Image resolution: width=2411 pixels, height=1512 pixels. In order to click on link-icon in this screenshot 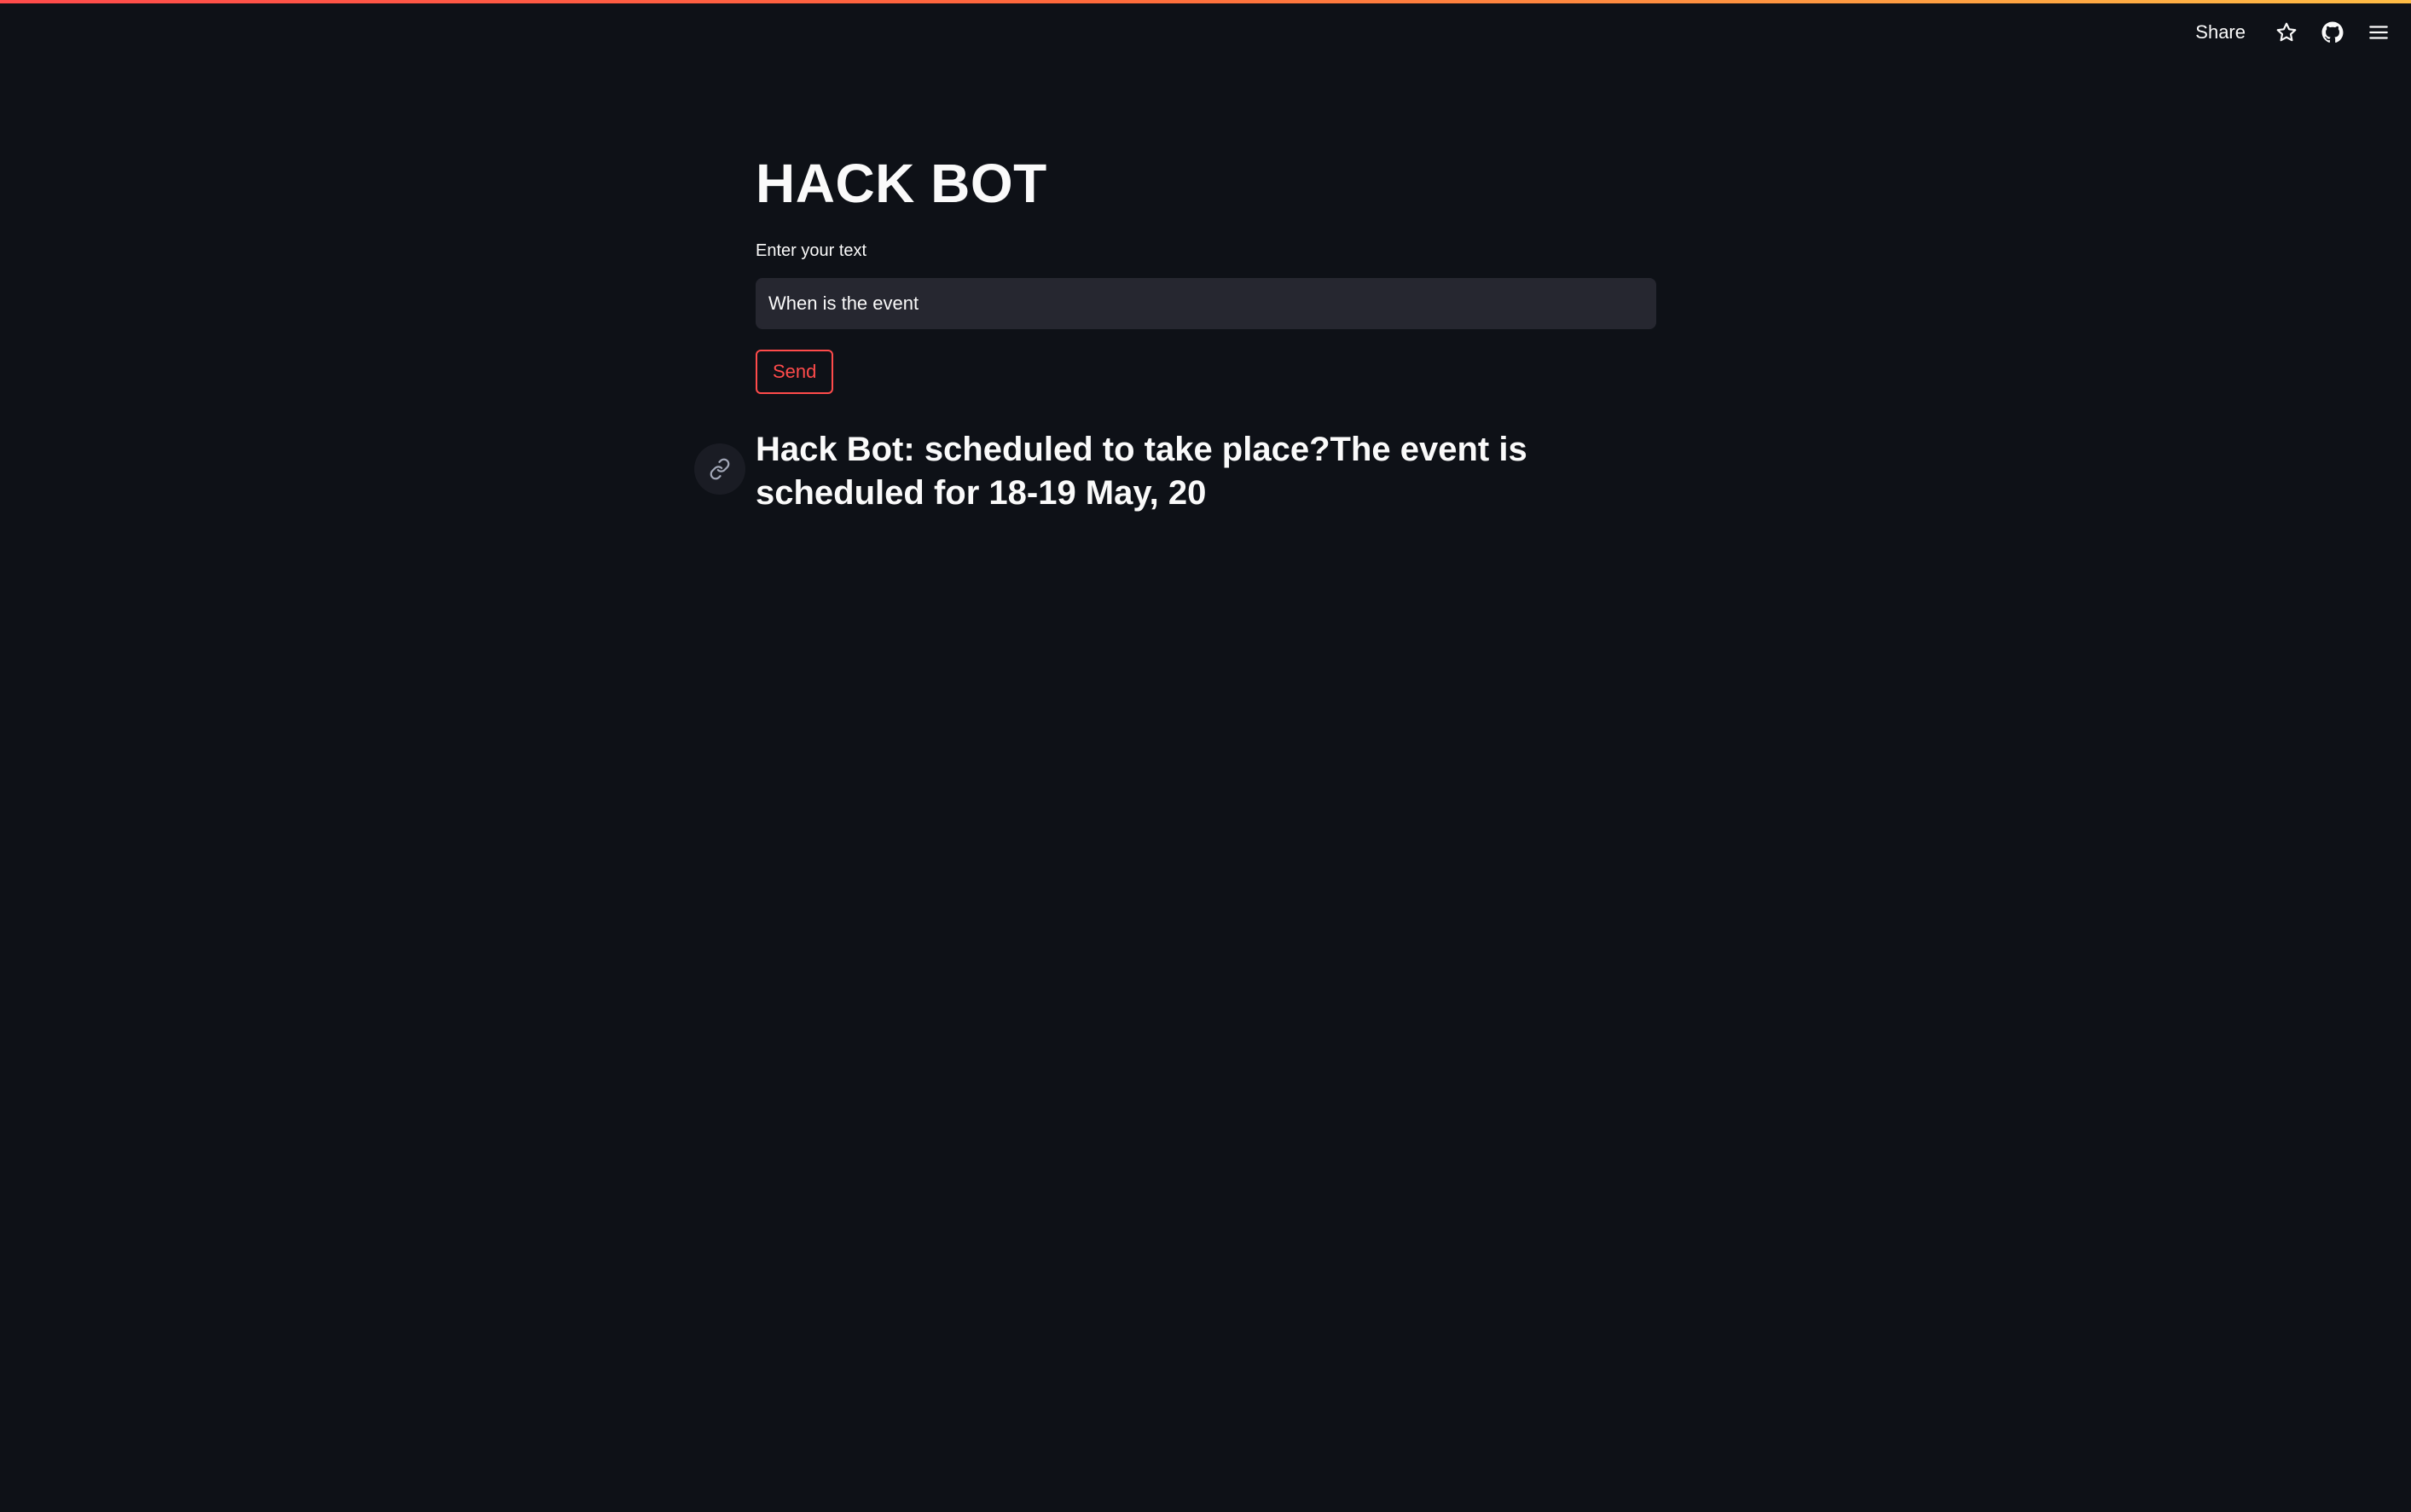, I will do `click(719, 469)`.